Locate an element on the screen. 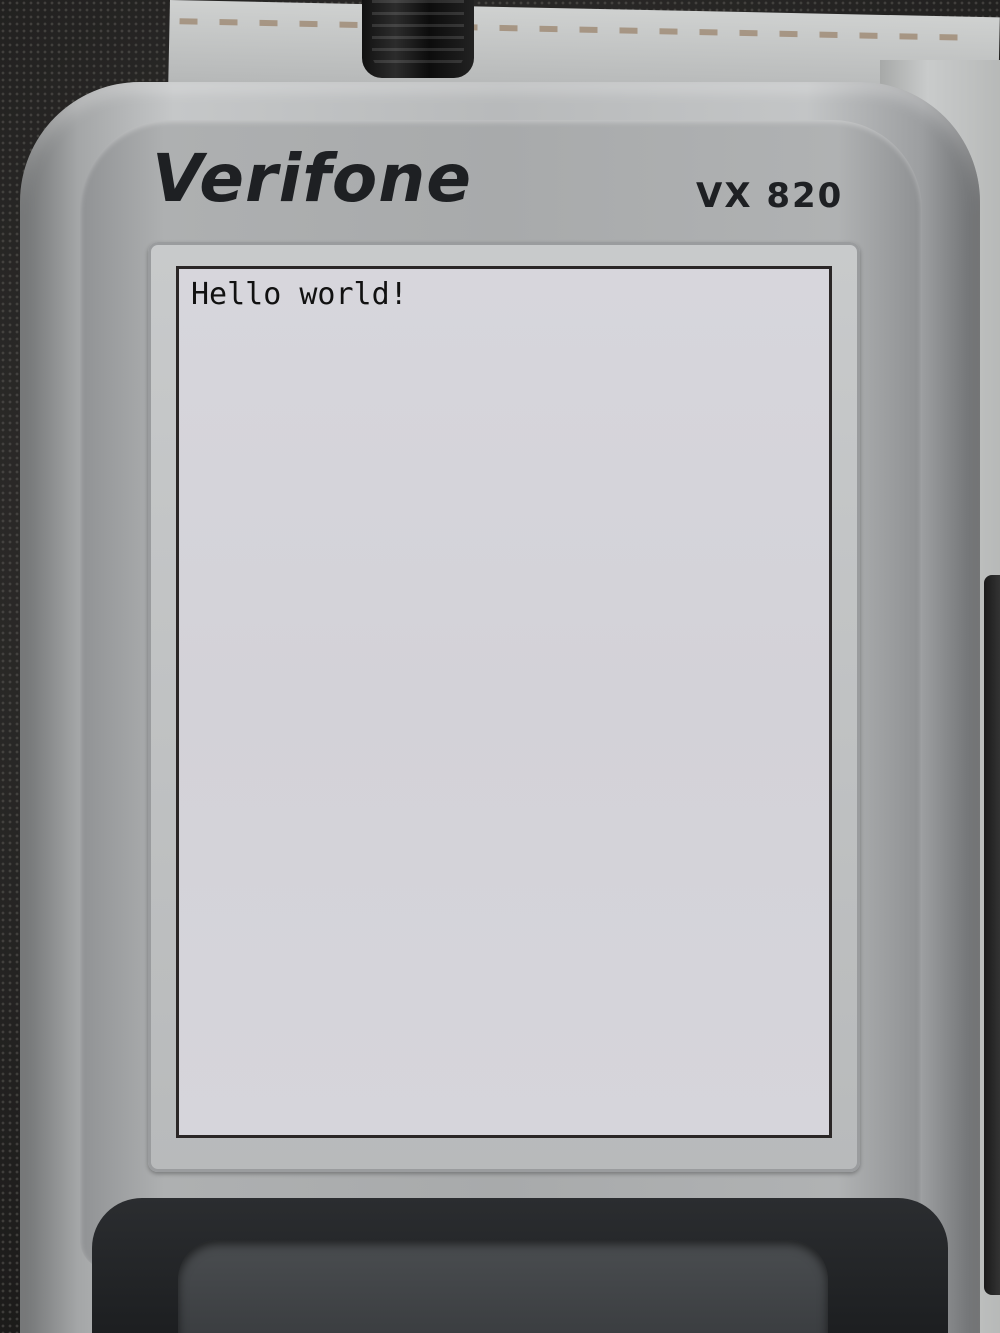 The width and height of the screenshot is (1000, 1333). model-label: VX 820 is located at coordinates (770, 196).